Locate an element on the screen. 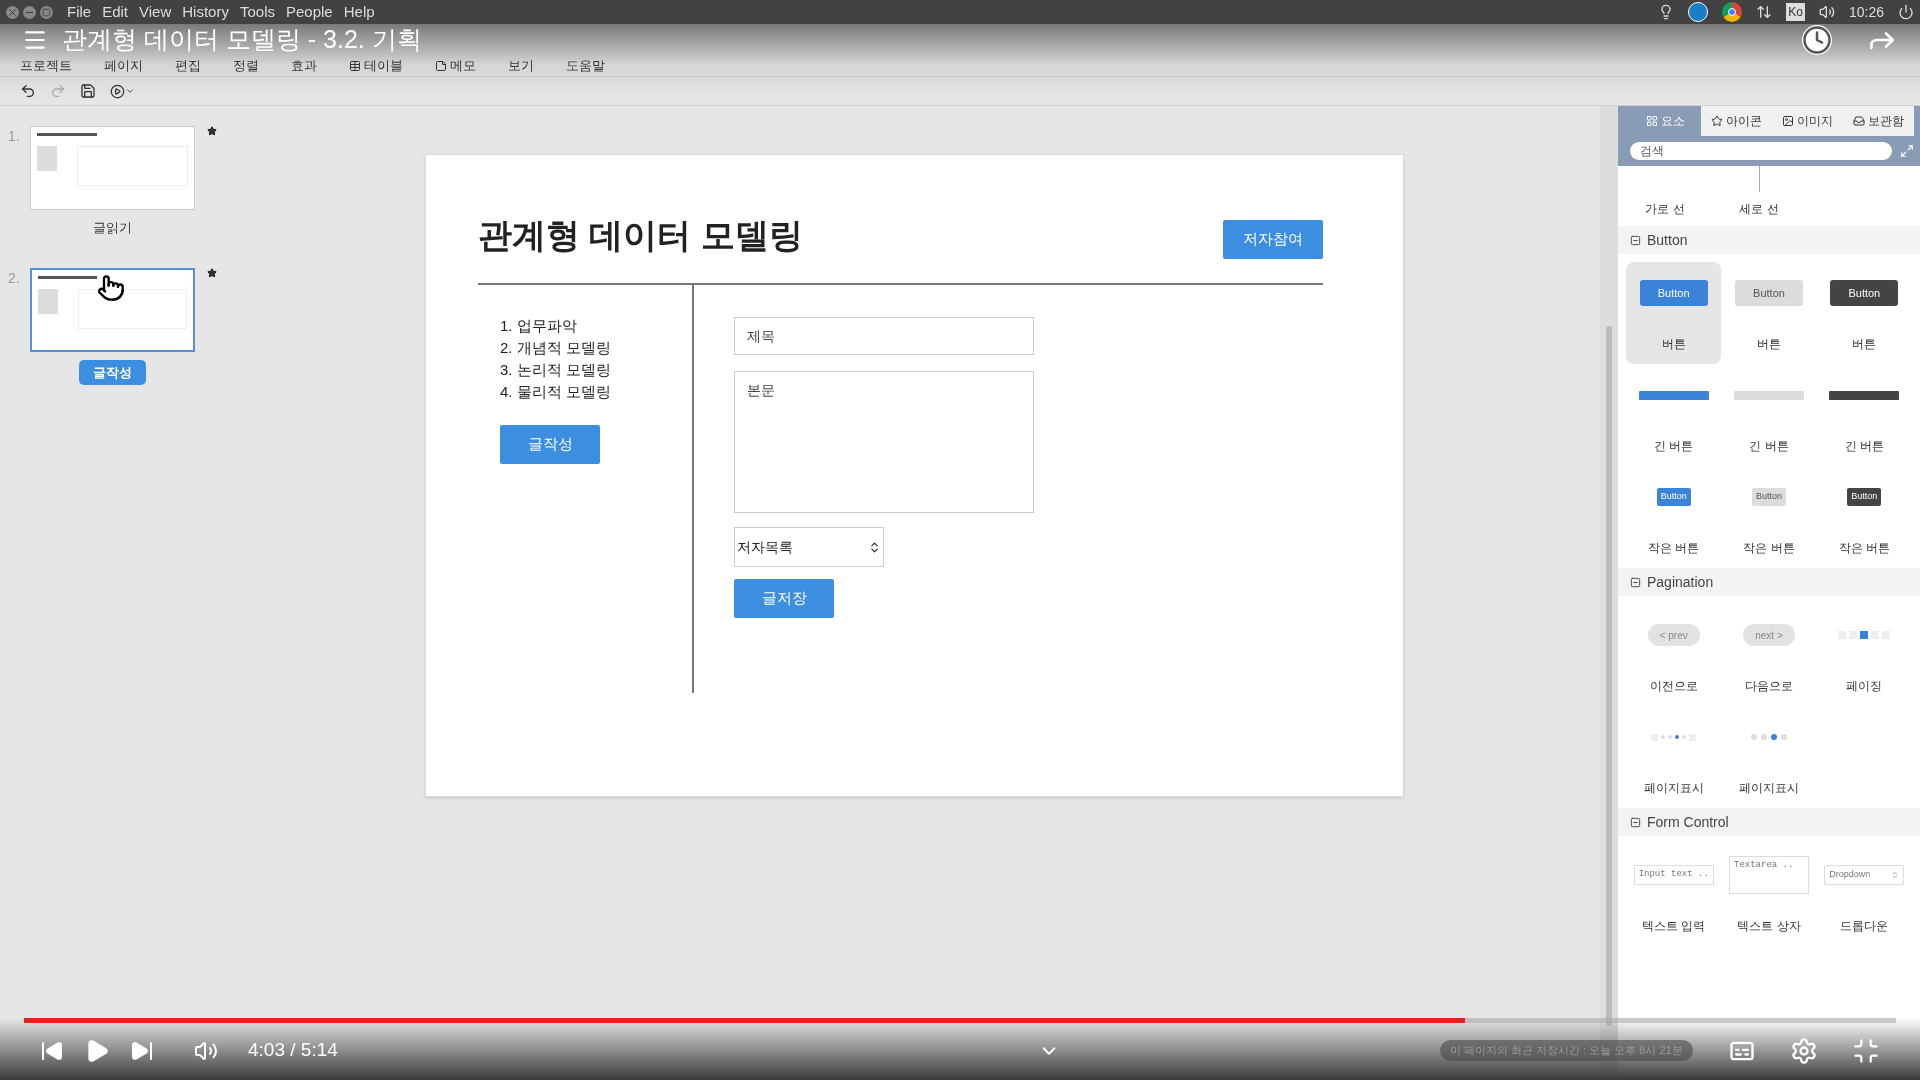 This screenshot has width=1920, height=1080. expand-icon is located at coordinates (1907, 151).